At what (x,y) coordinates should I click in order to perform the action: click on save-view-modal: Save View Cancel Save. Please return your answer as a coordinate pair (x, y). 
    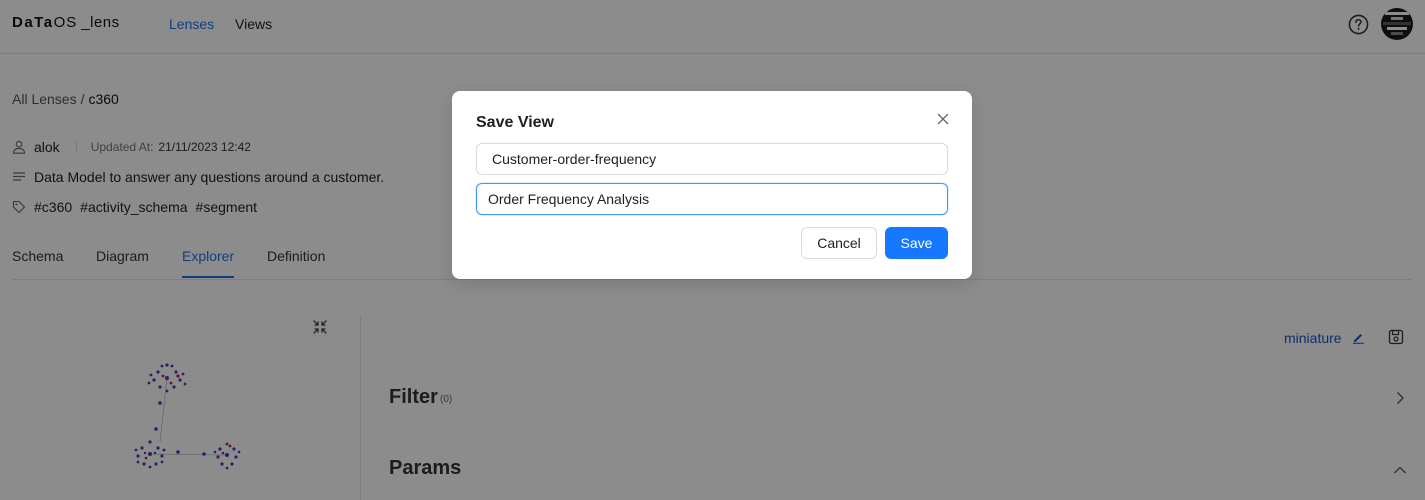
    Looking at the image, I should click on (712, 185).